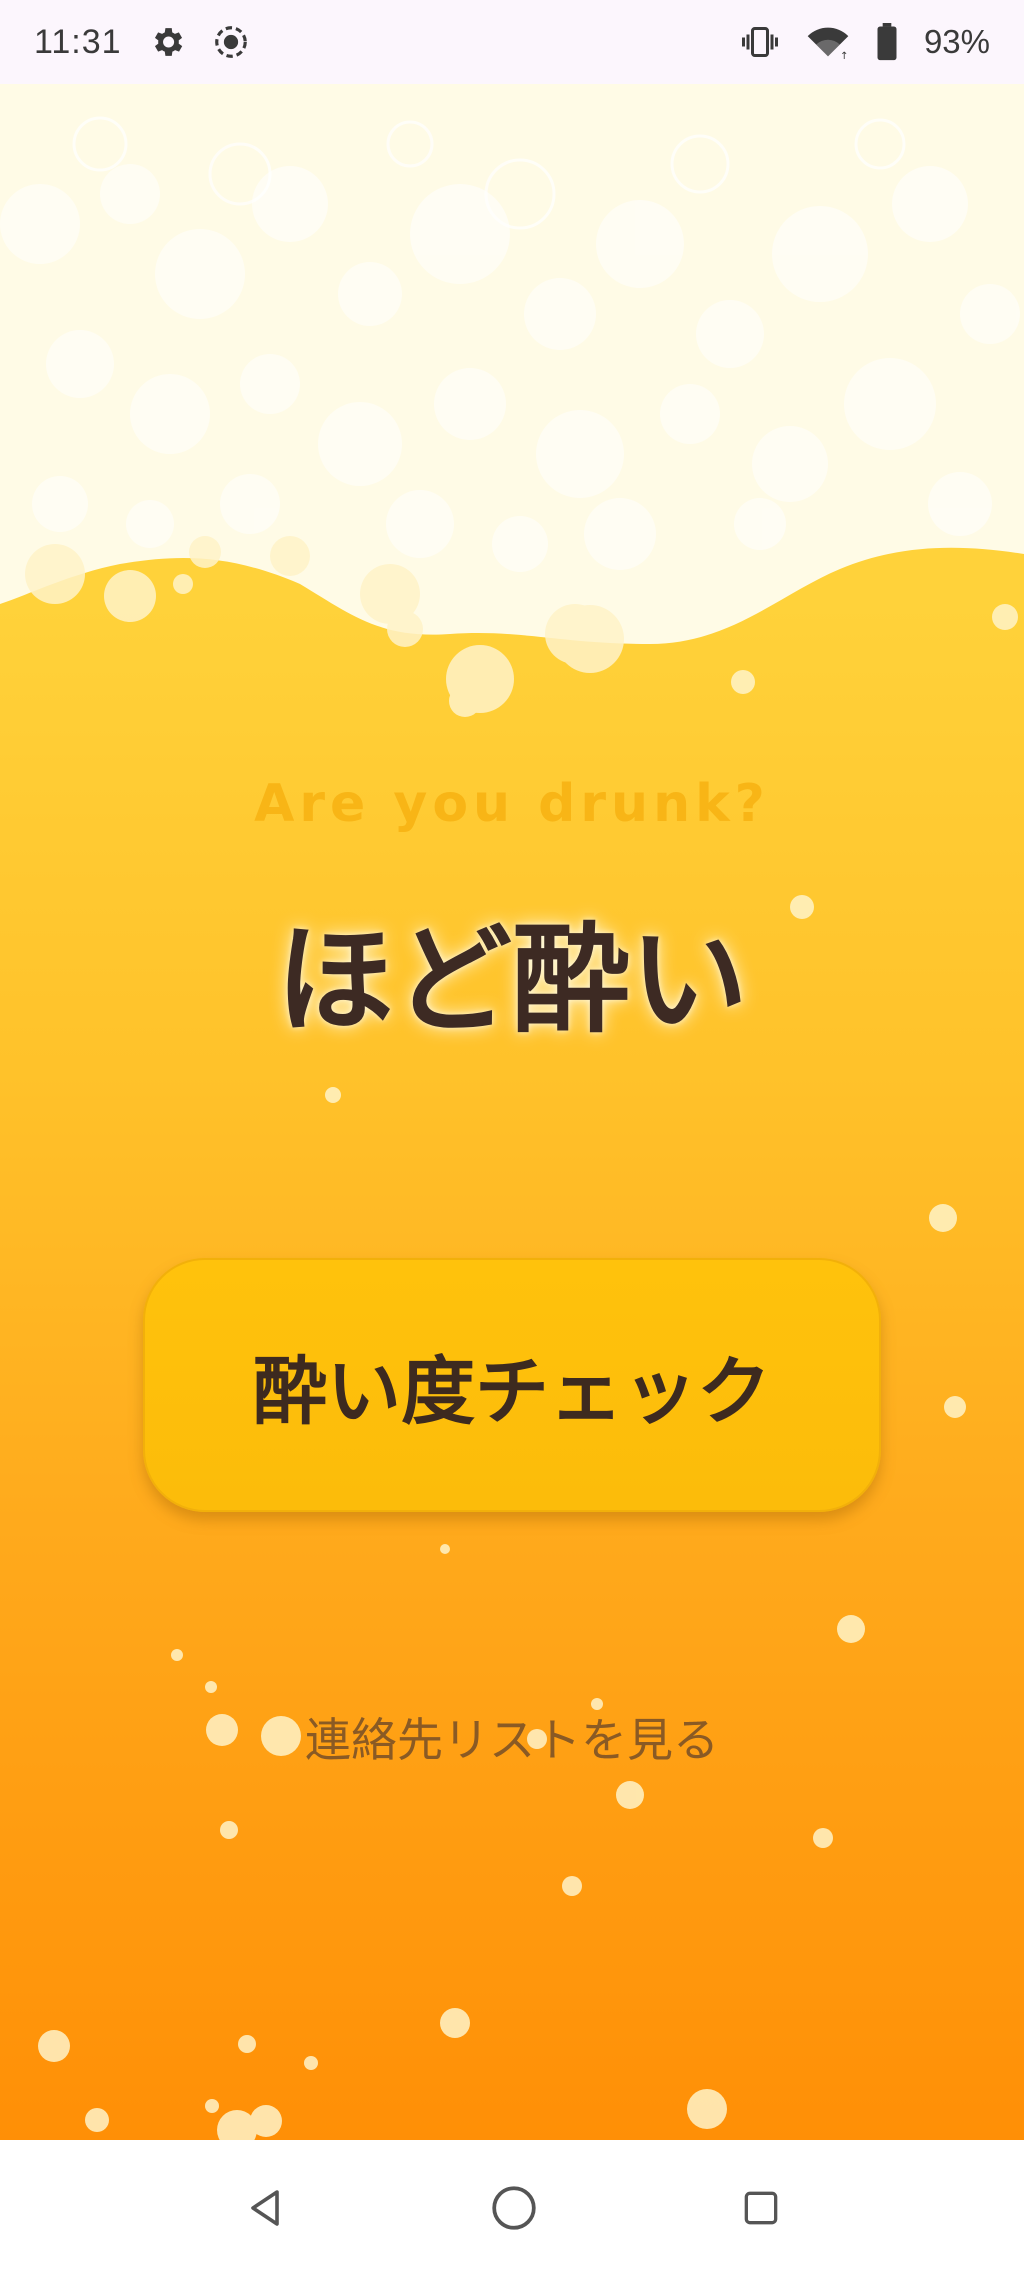  I want to click on home-icon, so click(514, 2208).